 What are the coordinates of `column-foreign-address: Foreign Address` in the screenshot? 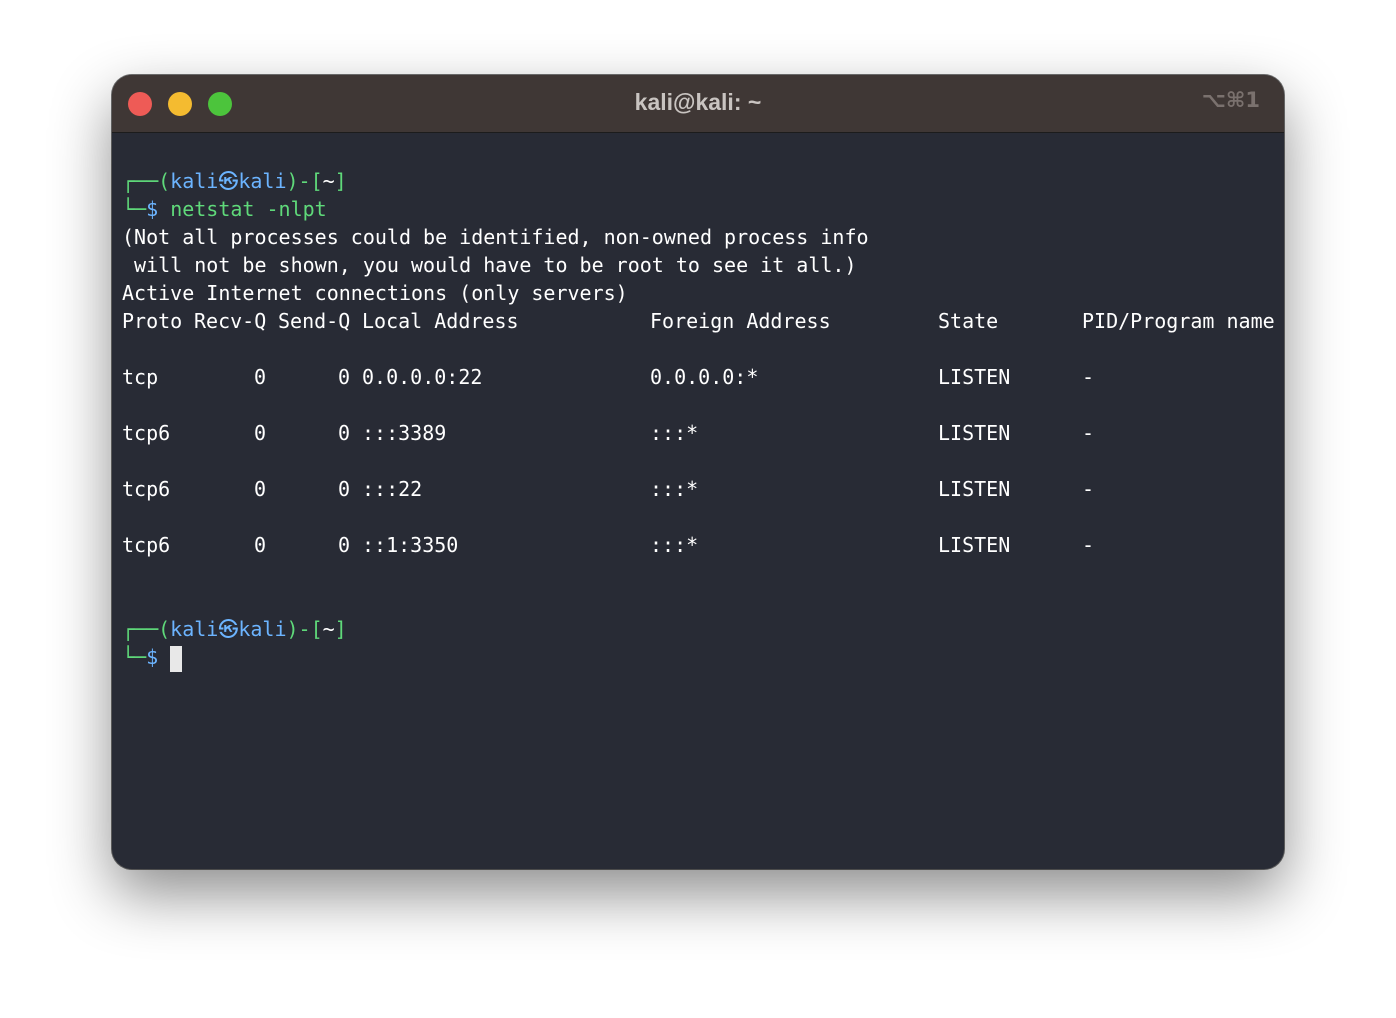 It's located at (740, 321).